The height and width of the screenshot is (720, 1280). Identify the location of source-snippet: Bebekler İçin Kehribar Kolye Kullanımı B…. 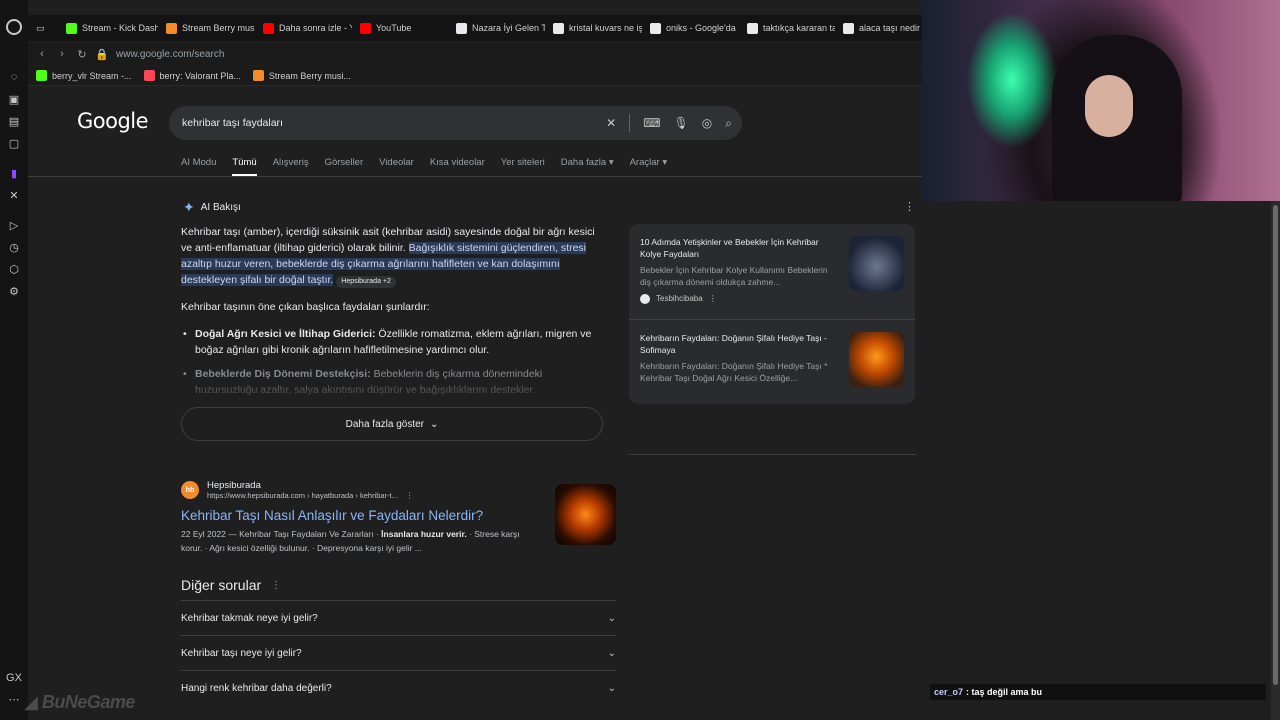
(734, 276).